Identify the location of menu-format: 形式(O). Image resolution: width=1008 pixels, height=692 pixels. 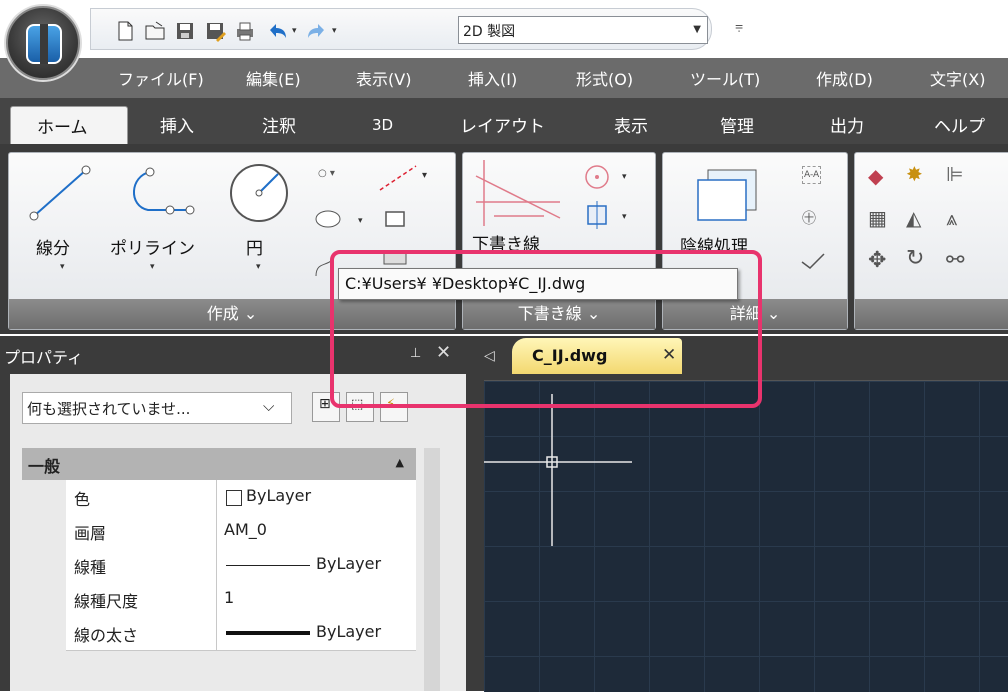
(604, 78).